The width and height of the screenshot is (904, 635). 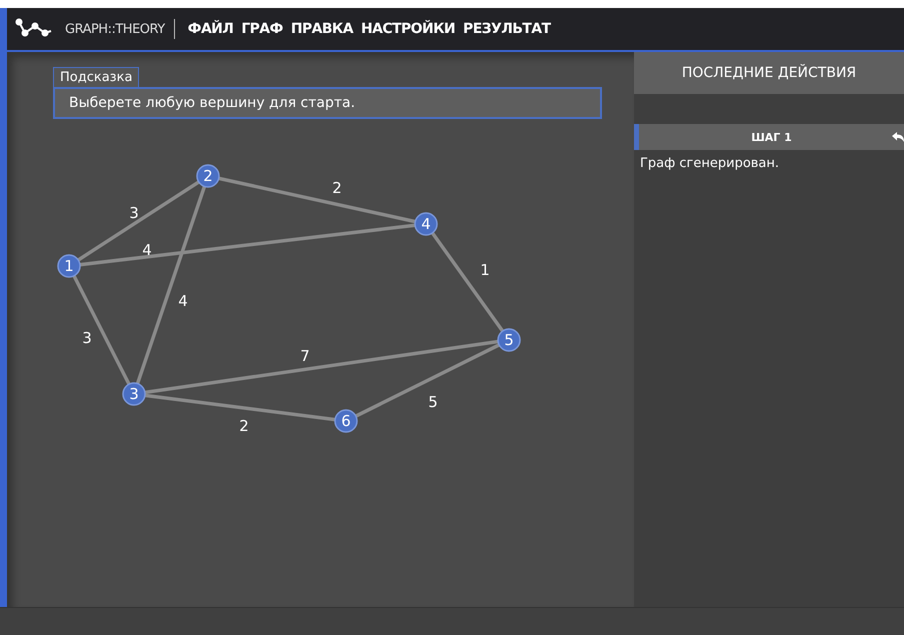 I want to click on menu-item: ФАЙЛ, so click(x=211, y=29).